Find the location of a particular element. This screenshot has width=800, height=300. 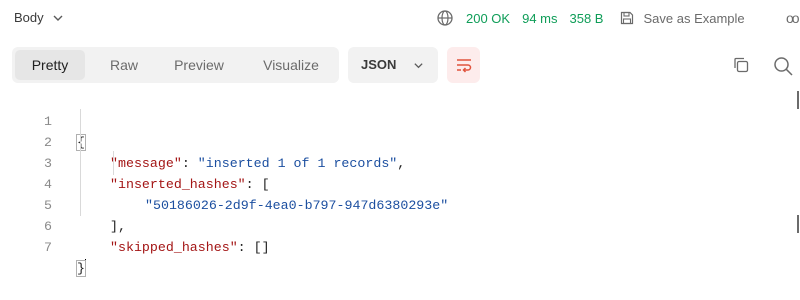

tab-preview: Preview is located at coordinates (199, 65).